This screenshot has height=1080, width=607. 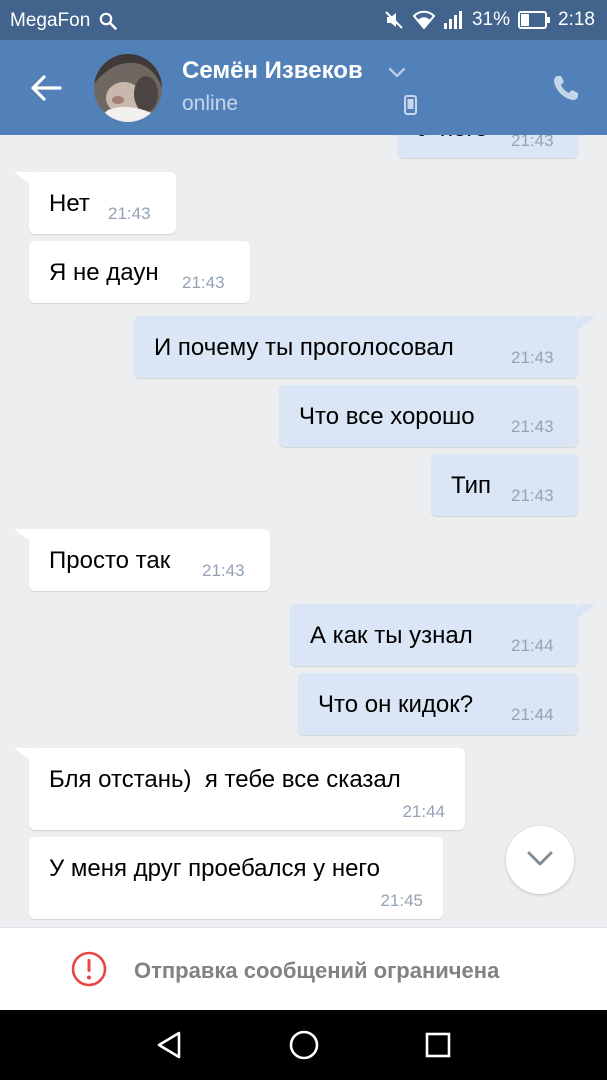 What do you see at coordinates (394, 20) in the screenshot?
I see `mute-icon` at bounding box center [394, 20].